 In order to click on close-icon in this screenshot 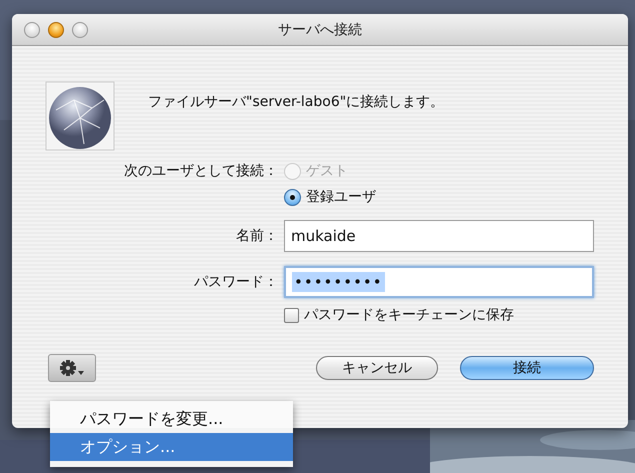, I will do `click(32, 30)`.